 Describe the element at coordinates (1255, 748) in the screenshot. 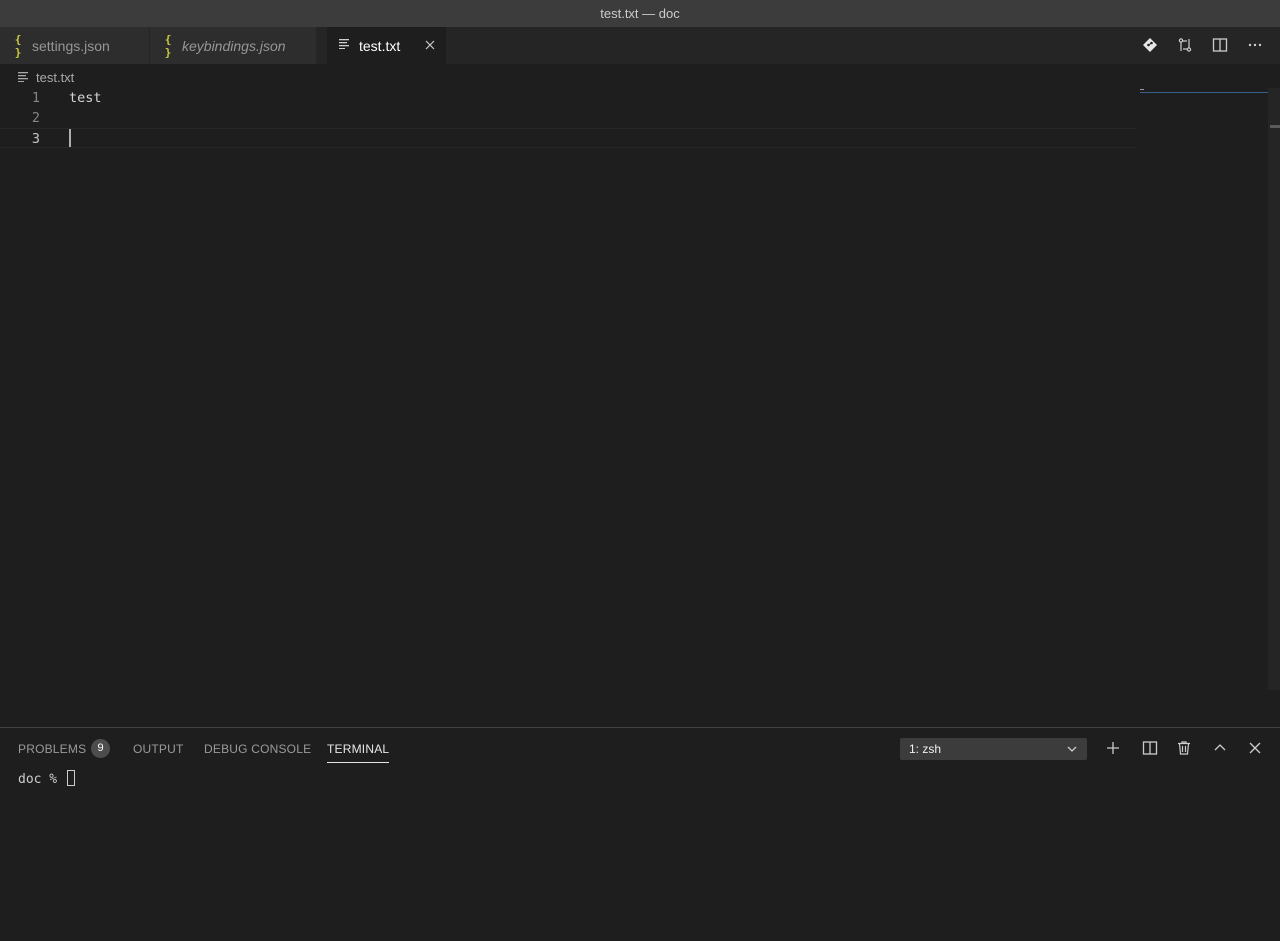

I see `close-icon` at that location.